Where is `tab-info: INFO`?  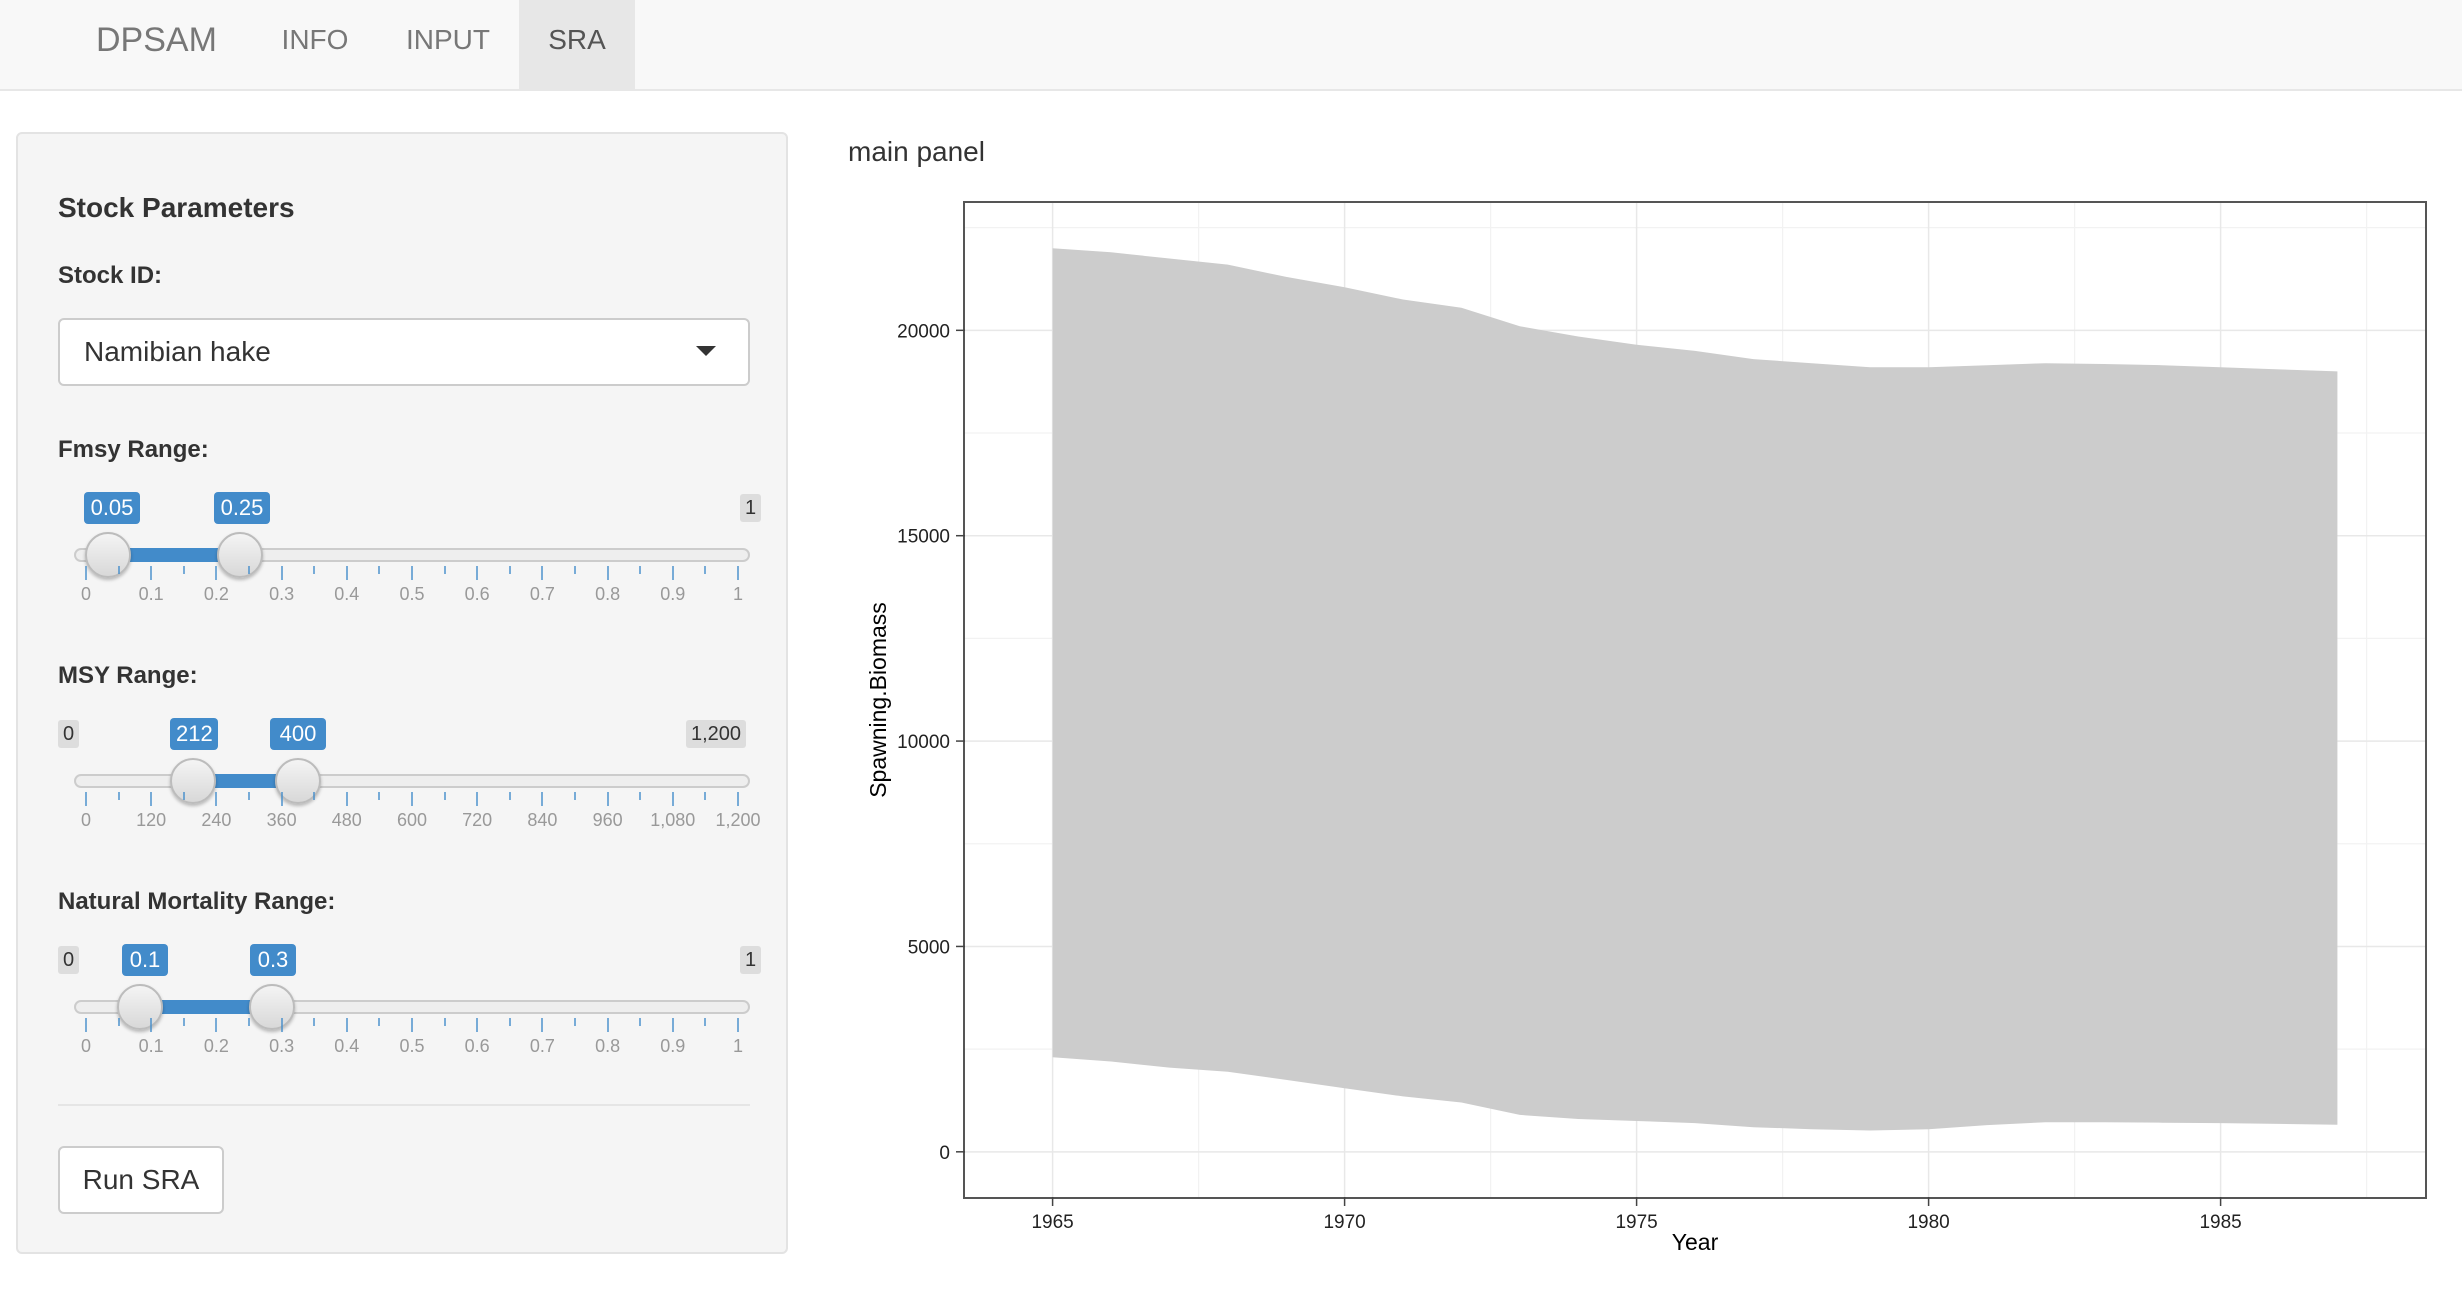
tab-info: INFO is located at coordinates (315, 44).